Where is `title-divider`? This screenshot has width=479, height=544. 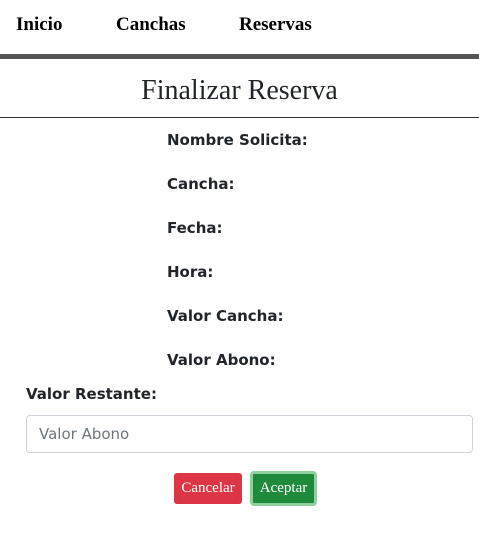
title-divider is located at coordinates (239, 117).